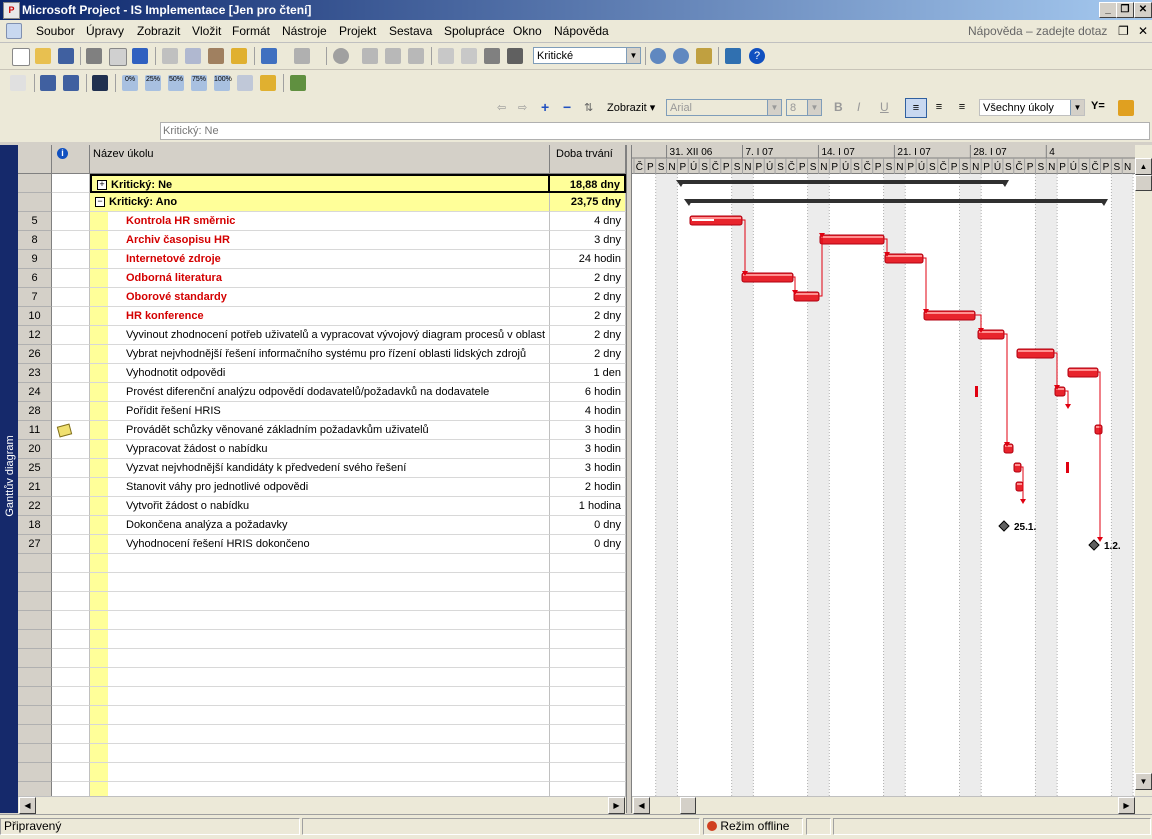  Describe the element at coordinates (410, 31) in the screenshot. I see `menu-sestava: Sestava` at that location.